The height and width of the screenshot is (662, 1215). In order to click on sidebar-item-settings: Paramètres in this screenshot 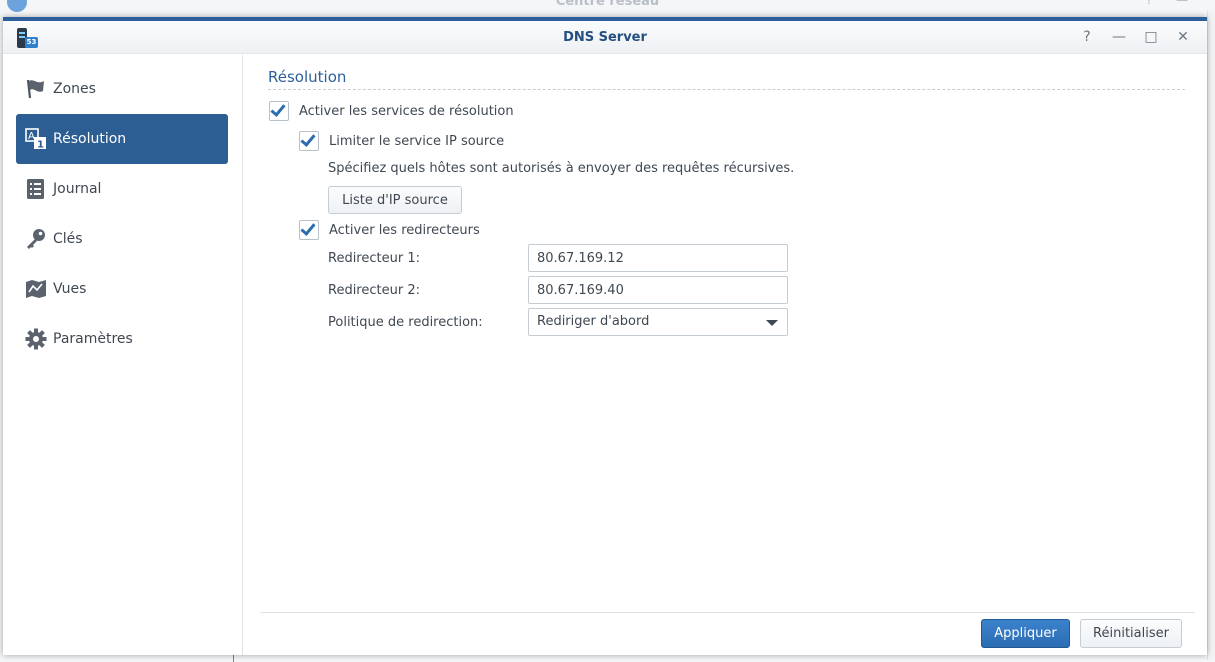, I will do `click(122, 339)`.